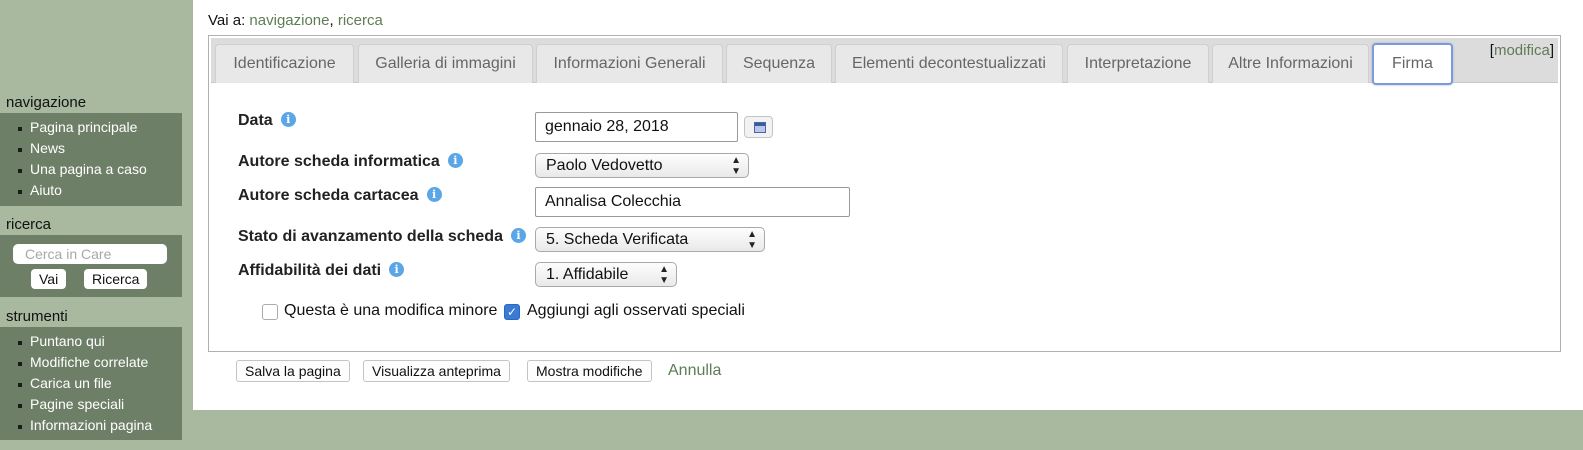  I want to click on jump-search-link: ricerca, so click(360, 20).